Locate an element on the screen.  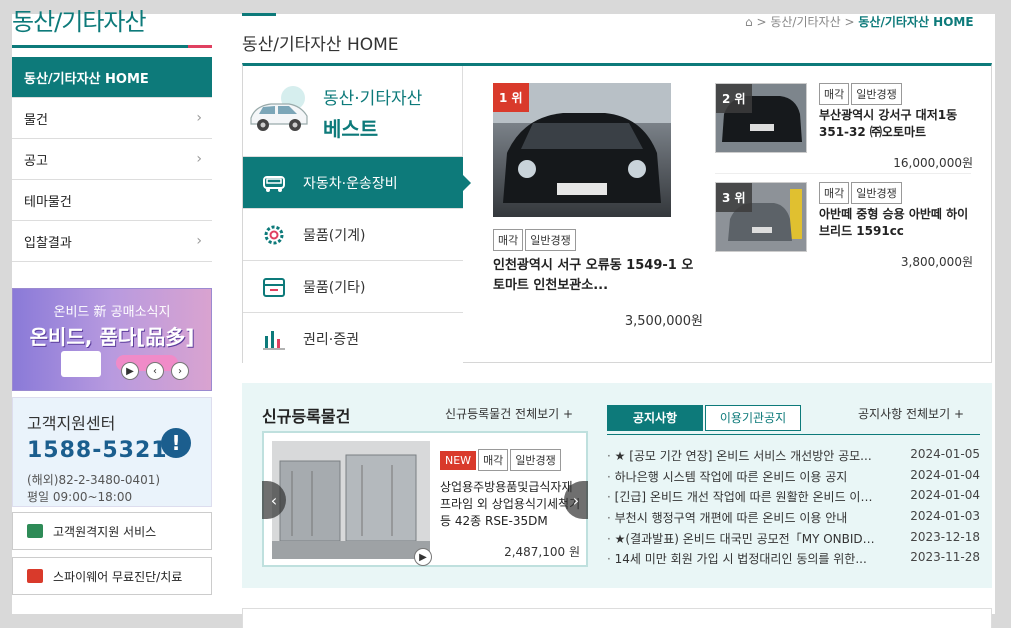
rank3-price: 3,800,000원 is located at coordinates (936, 262).